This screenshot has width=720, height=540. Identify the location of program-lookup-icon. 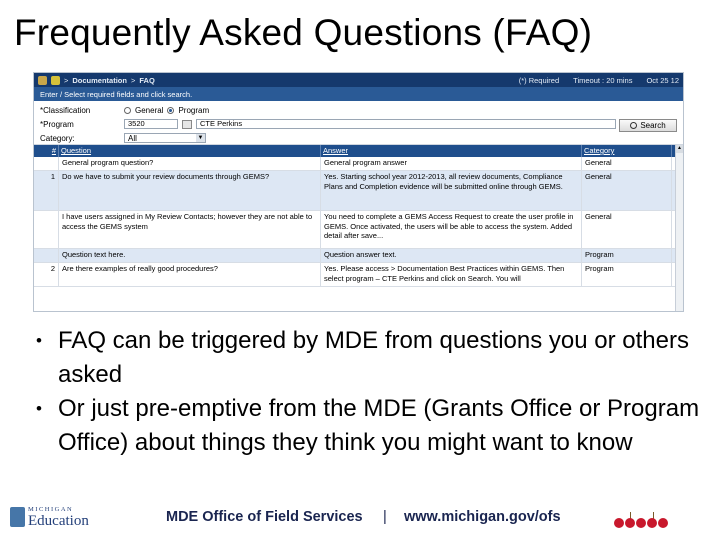
(187, 124).